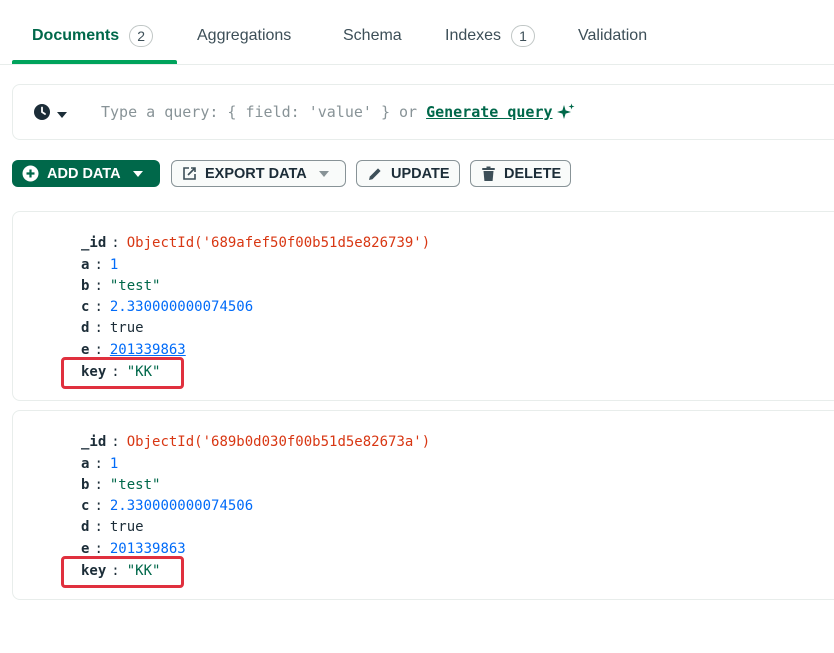 The image size is (834, 653). I want to click on add-data-button: ADD DATA, so click(86, 173).